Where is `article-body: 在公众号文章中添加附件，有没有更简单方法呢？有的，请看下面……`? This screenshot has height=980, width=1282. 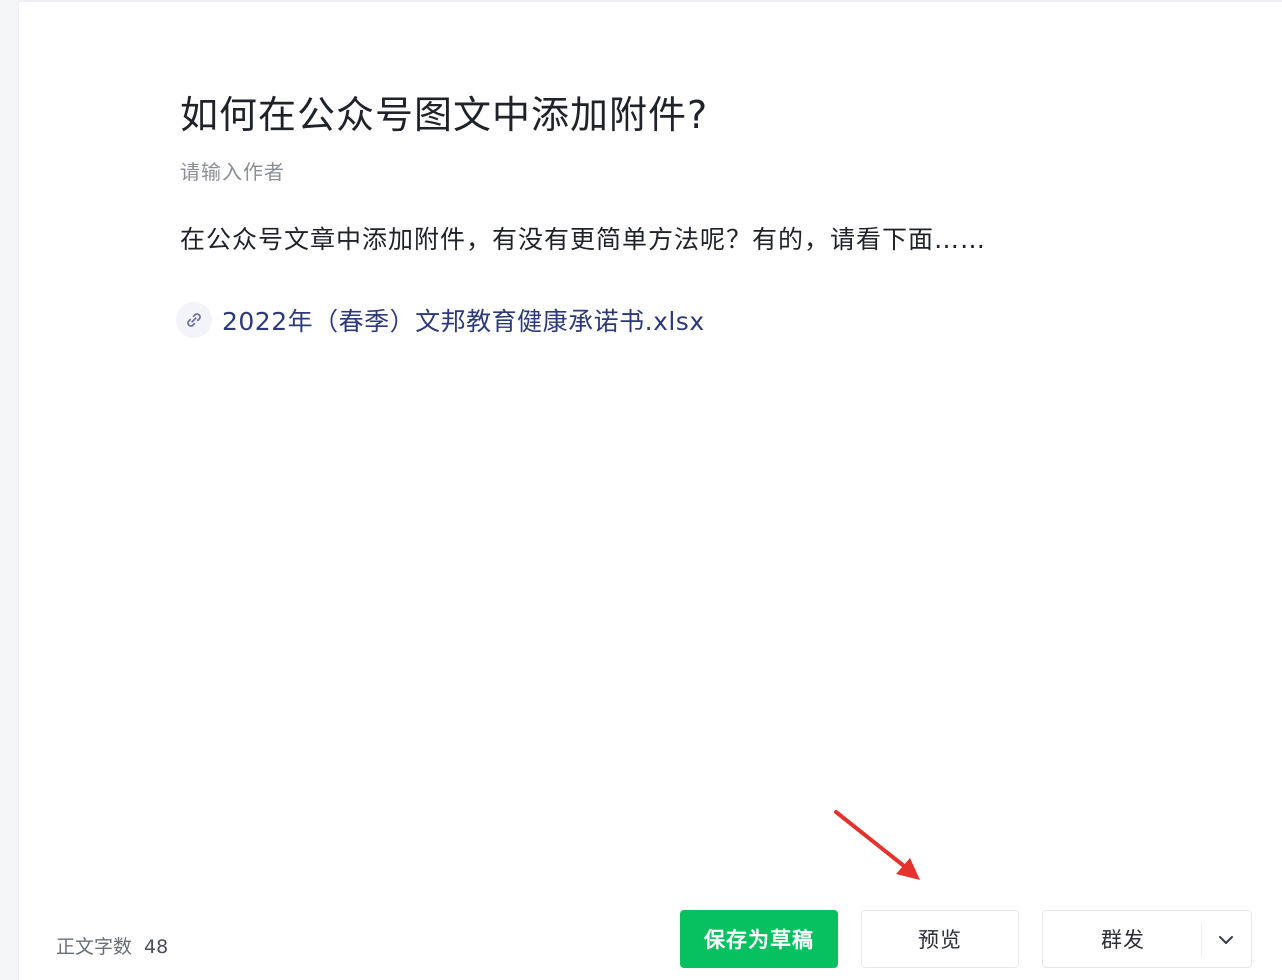
article-body: 在公众号文章中添加附件，有没有更简单方法呢？有的，请看下面…… is located at coordinates (583, 238).